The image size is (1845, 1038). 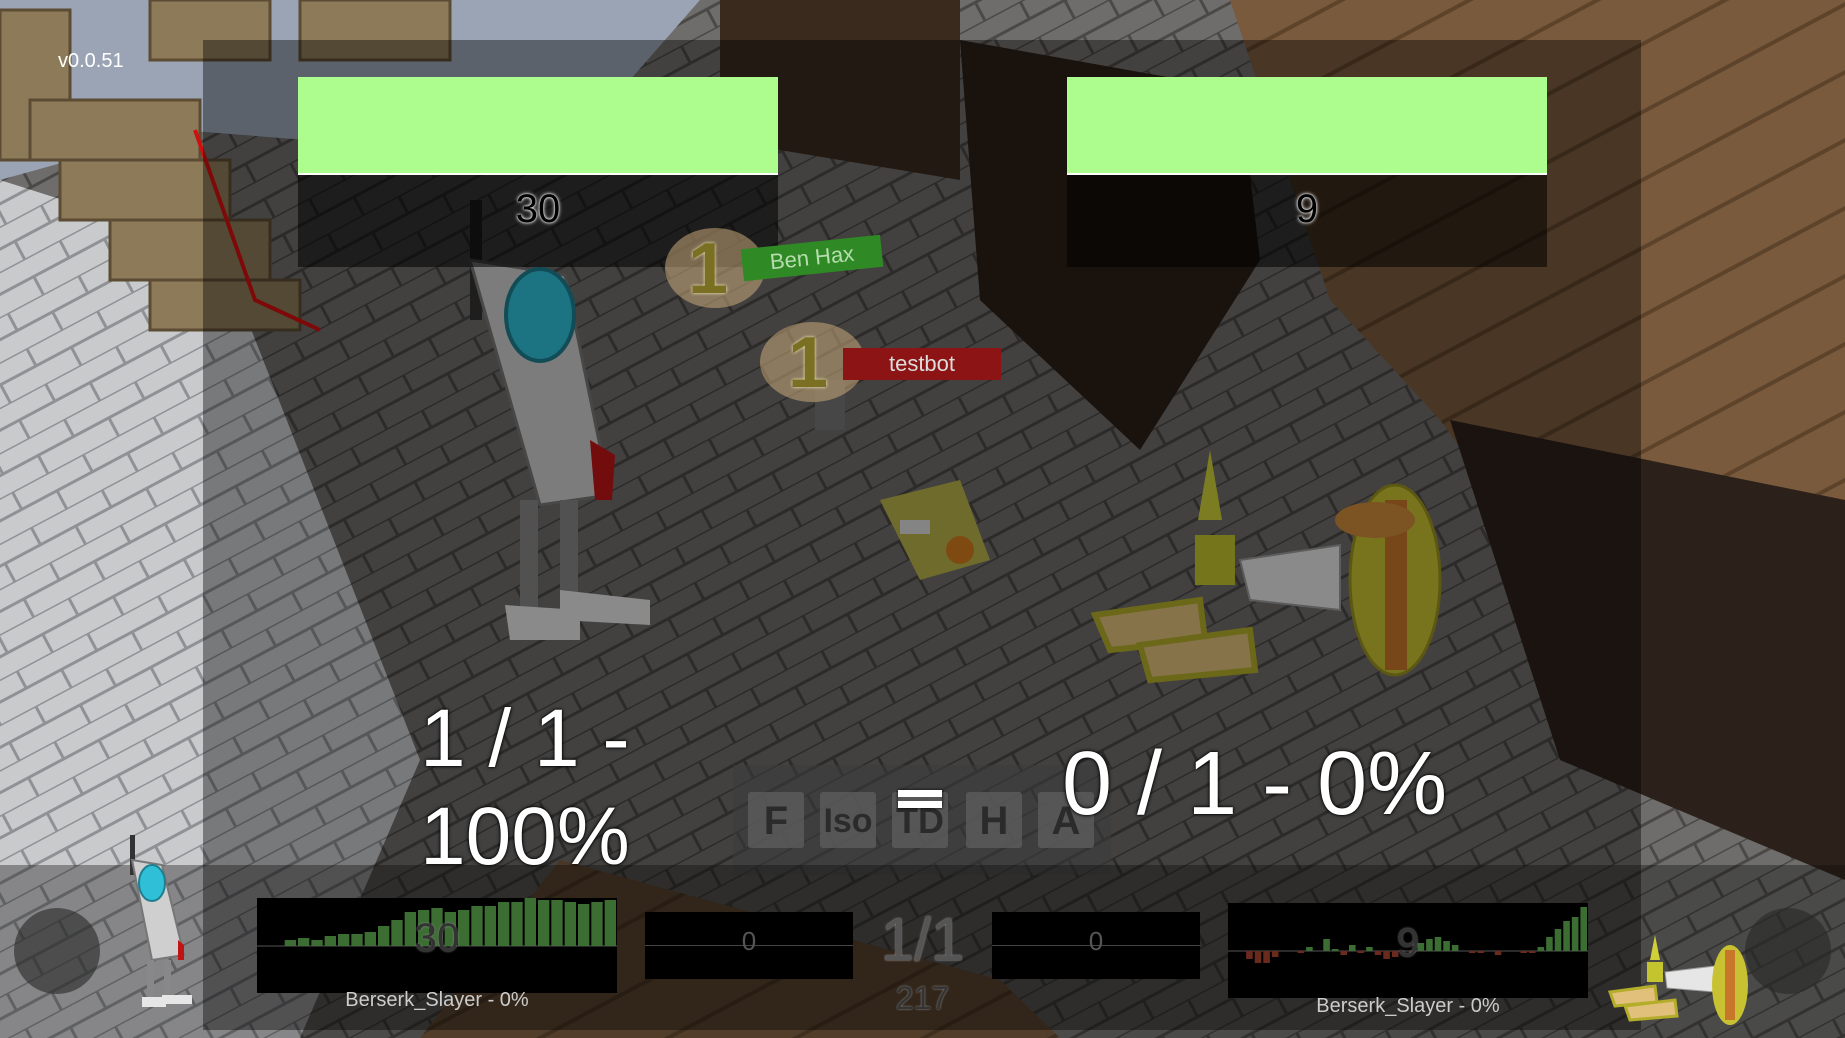 What do you see at coordinates (848, 820) in the screenshot?
I see `camera-iso-button: Iso` at bounding box center [848, 820].